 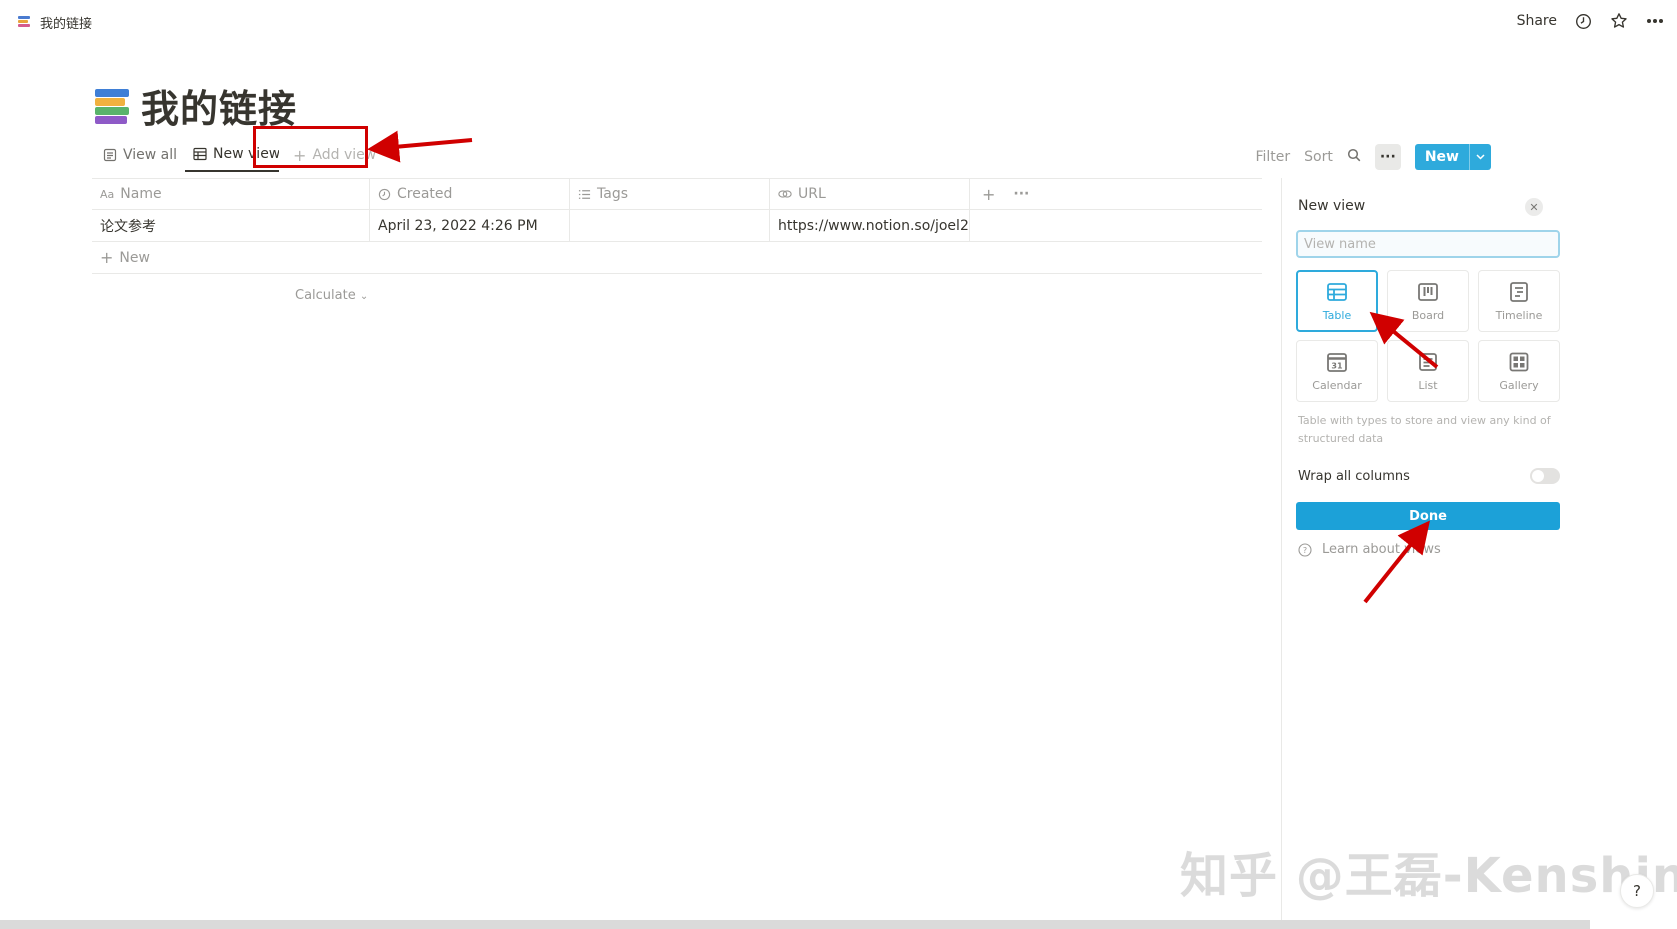 I want to click on new-row-label: New, so click(x=134, y=257).